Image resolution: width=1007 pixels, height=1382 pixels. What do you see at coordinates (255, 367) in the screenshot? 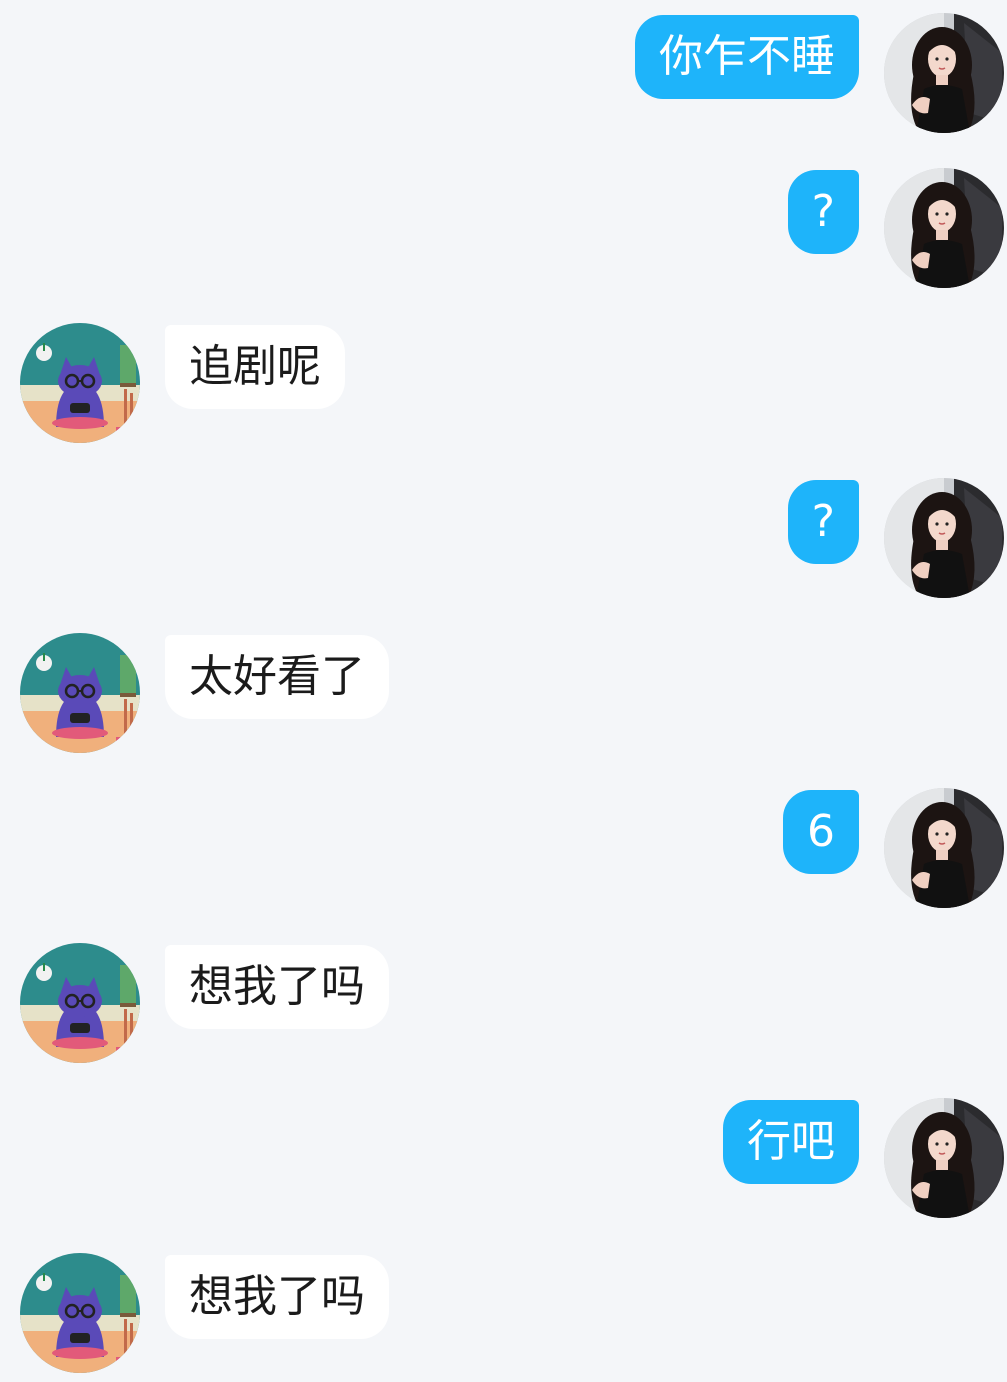
I see `message-bubble: 追剧呢` at bounding box center [255, 367].